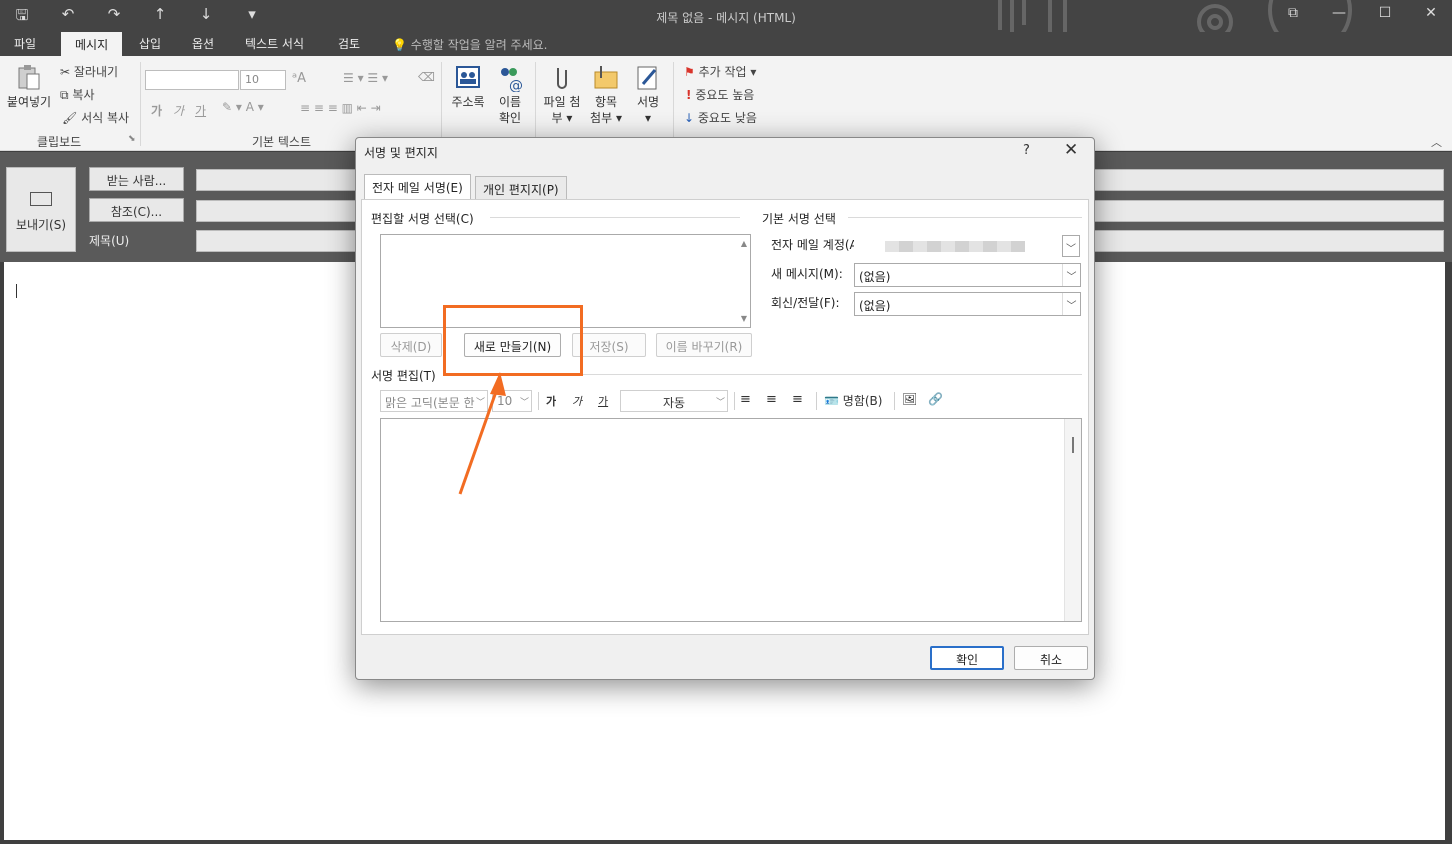 This screenshot has width=1452, height=844. I want to click on signature-label: 서명, so click(648, 102).